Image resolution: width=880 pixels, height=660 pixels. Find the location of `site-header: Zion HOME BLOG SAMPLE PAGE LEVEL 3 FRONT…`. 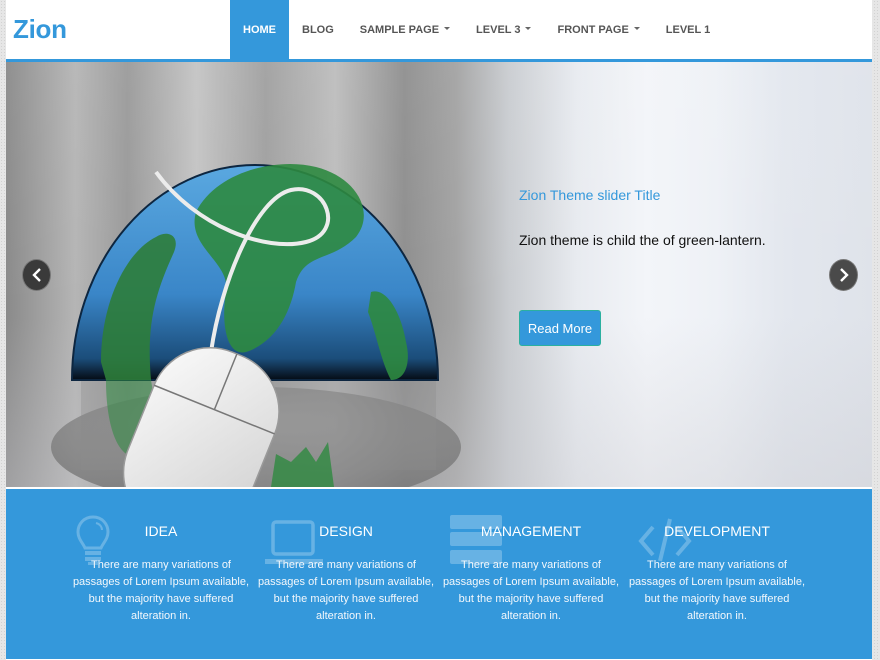

site-header: Zion HOME BLOG SAMPLE PAGE LEVEL 3 FRONT… is located at coordinates (439, 29).